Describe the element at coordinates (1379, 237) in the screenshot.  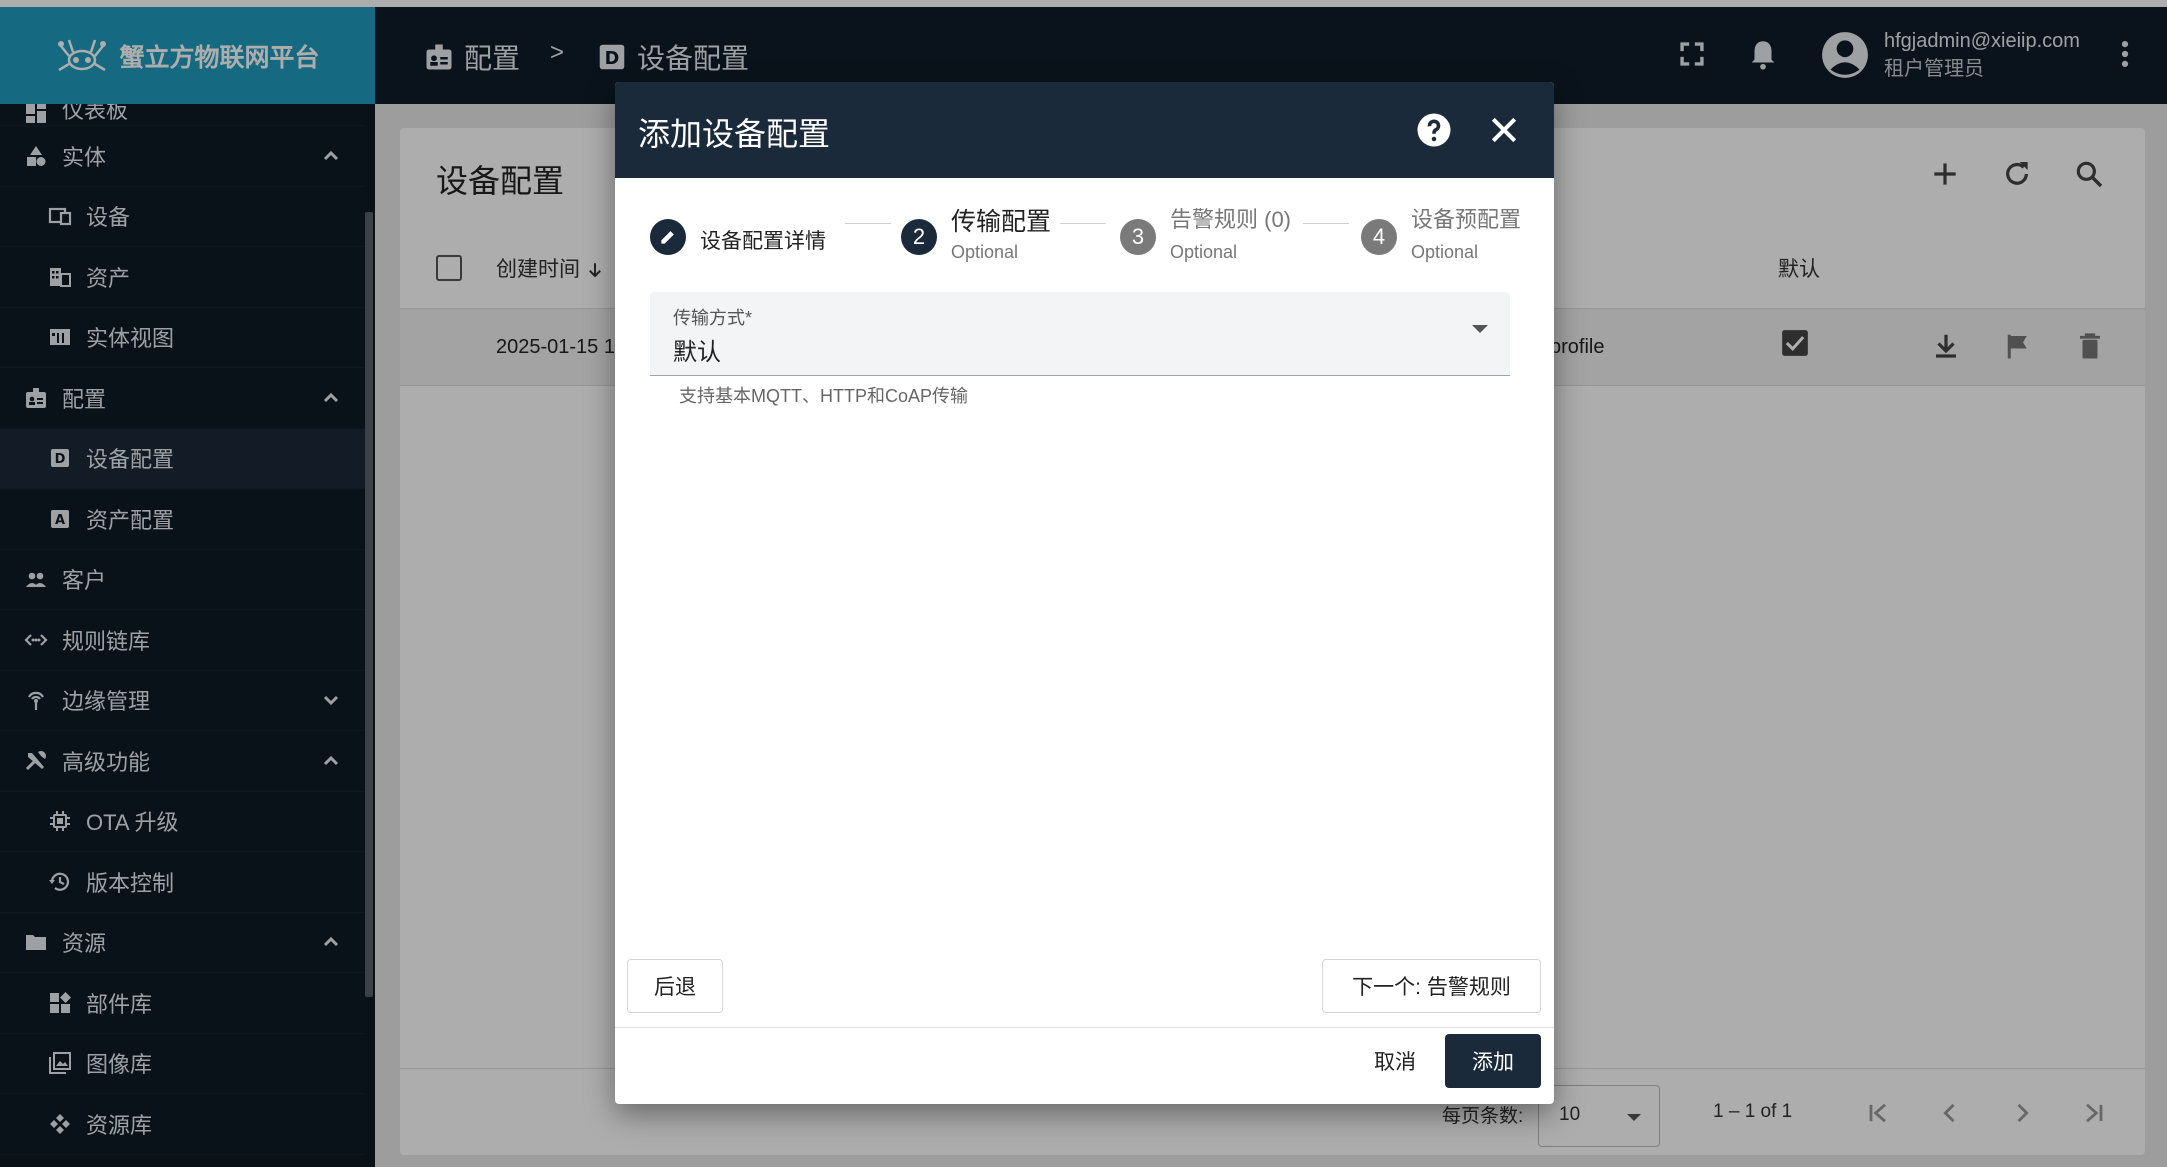
I see `step-number: 4` at that location.